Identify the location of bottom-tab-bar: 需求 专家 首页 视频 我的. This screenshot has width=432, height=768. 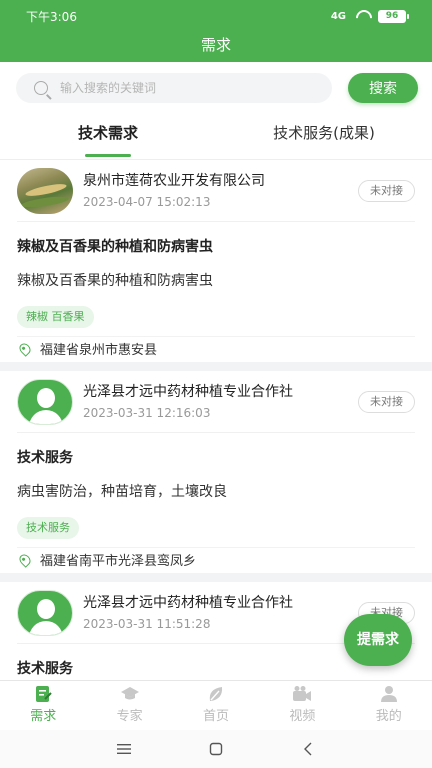
(216, 705).